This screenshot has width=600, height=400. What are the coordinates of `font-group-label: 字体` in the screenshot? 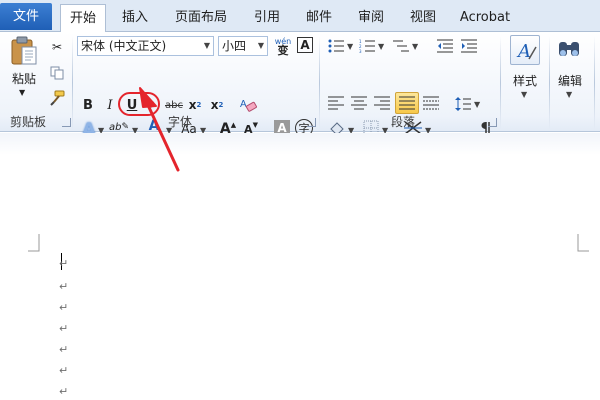 It's located at (179, 122).